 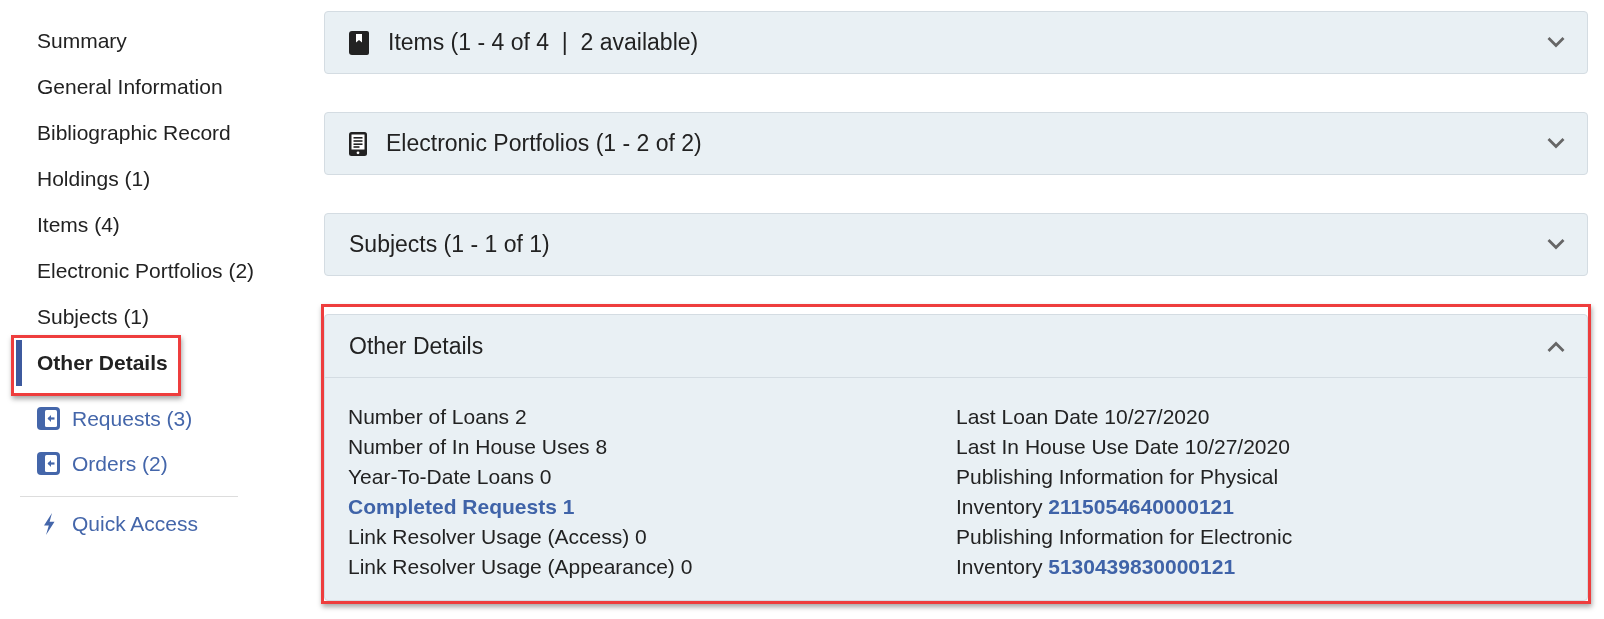 What do you see at coordinates (102, 463) in the screenshot?
I see `sidebar-link: Orders (2)` at bounding box center [102, 463].